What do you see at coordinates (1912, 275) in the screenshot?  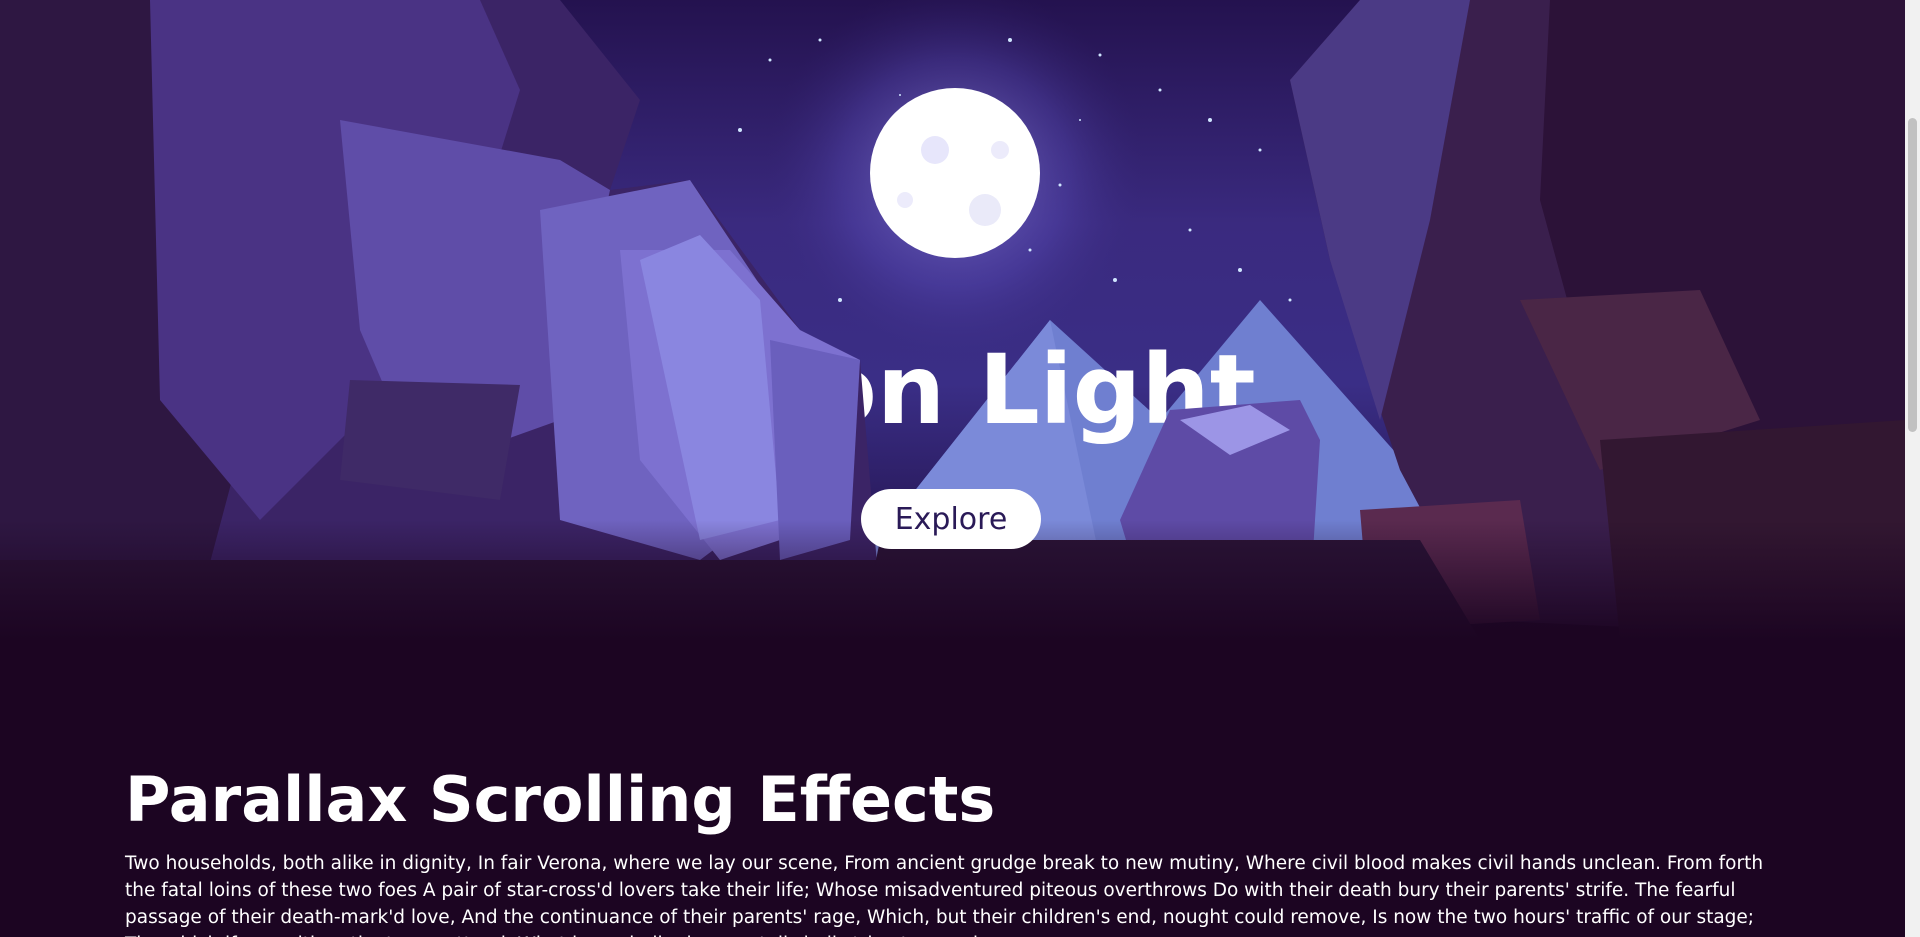 I see `scrollbar-thumb` at bounding box center [1912, 275].